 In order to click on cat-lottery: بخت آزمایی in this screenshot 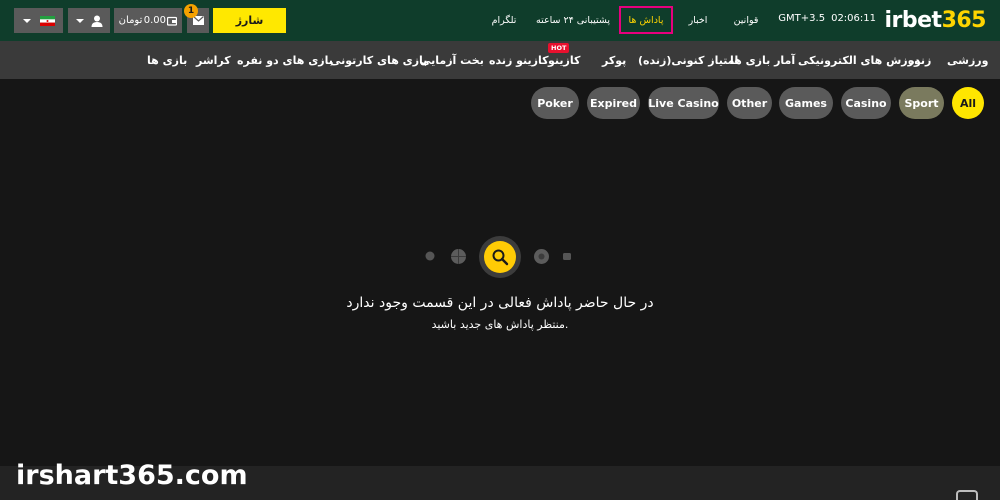, I will do `click(452, 60)`.